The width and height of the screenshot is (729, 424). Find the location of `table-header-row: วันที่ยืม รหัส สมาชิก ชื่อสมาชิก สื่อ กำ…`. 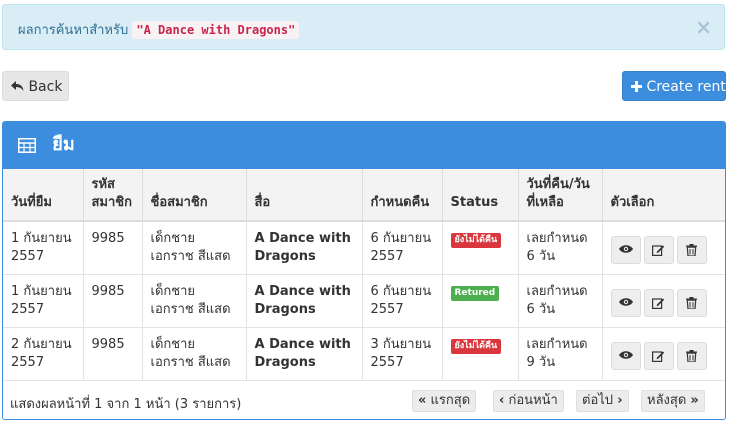

table-header-row: วันที่ยืม รหัส สมาชิก ชื่อสมาชิก สื่อ กำ… is located at coordinates (364, 195).